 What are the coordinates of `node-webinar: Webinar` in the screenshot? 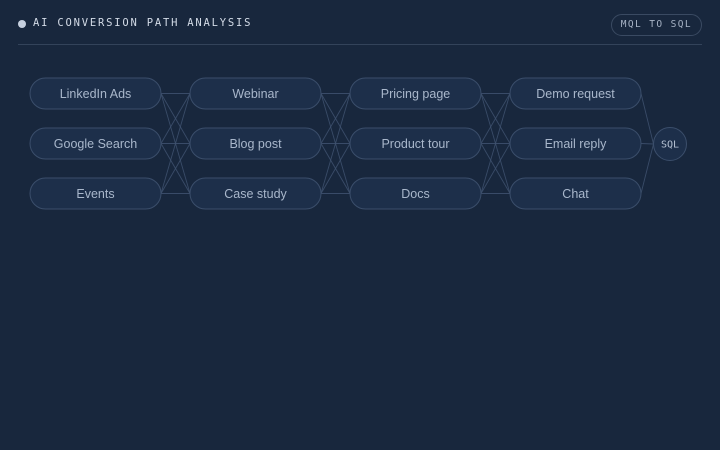 It's located at (255, 93).